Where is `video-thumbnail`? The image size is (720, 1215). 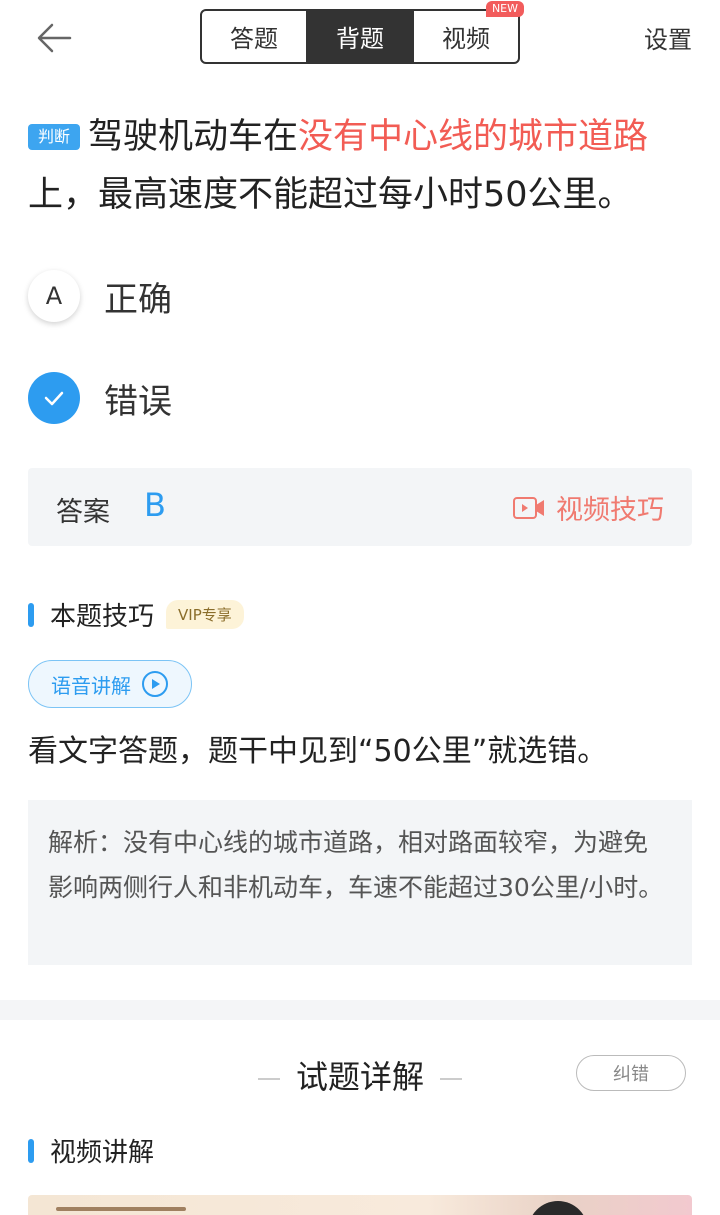
video-thumbnail is located at coordinates (360, 1205).